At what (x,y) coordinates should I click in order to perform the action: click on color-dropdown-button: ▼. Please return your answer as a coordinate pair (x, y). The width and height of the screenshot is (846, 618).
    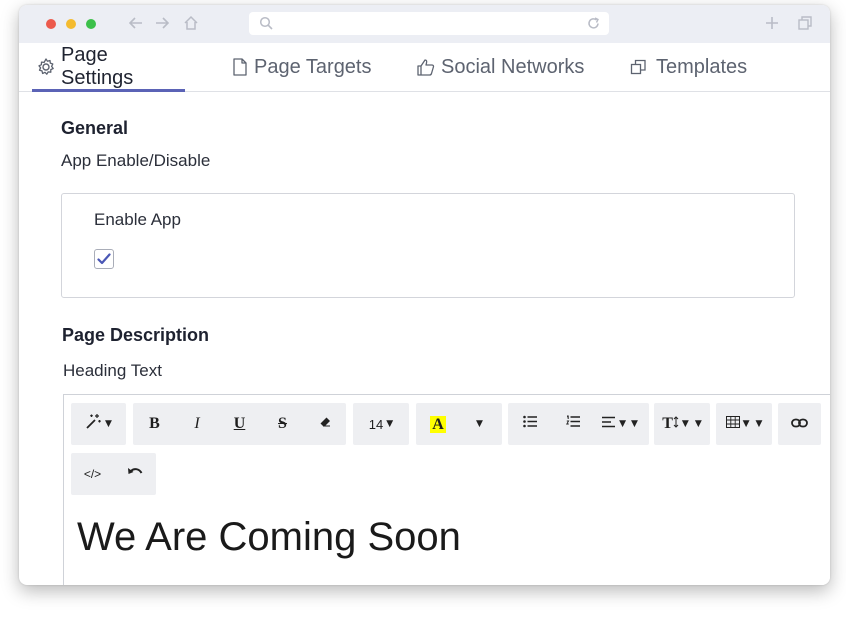
    Looking at the image, I should click on (478, 424).